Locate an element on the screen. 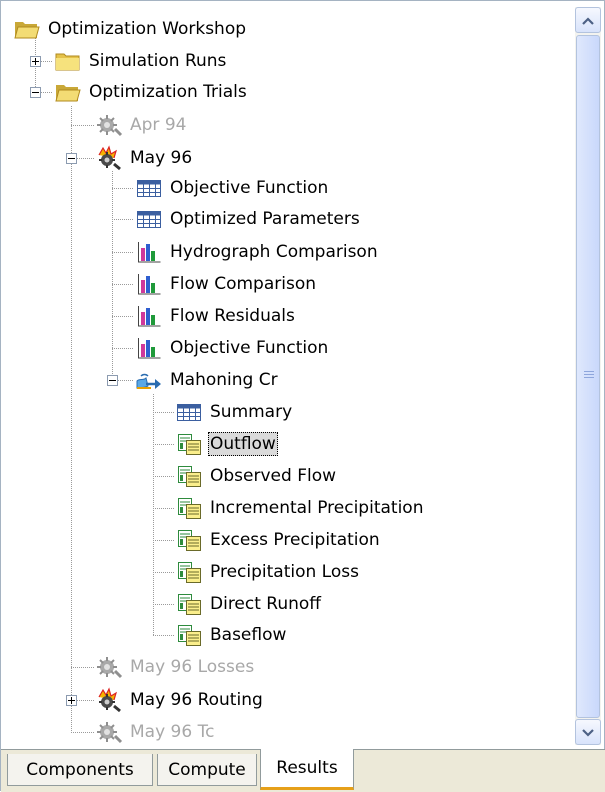  tab-label: Components is located at coordinates (80, 769).